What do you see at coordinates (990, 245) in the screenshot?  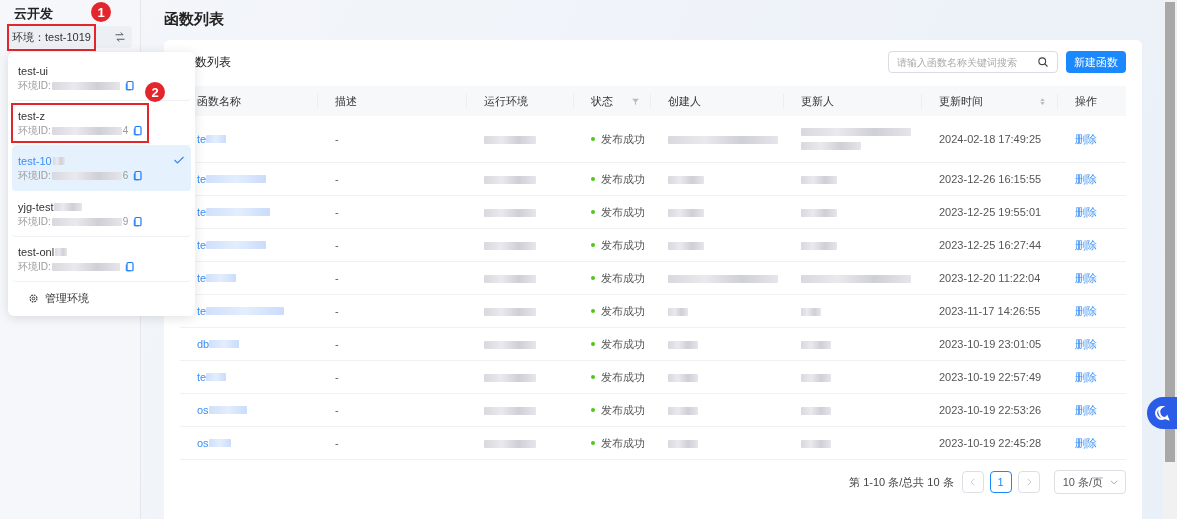 I see `updated-time: 2023-12-25 16:27:44` at bounding box center [990, 245].